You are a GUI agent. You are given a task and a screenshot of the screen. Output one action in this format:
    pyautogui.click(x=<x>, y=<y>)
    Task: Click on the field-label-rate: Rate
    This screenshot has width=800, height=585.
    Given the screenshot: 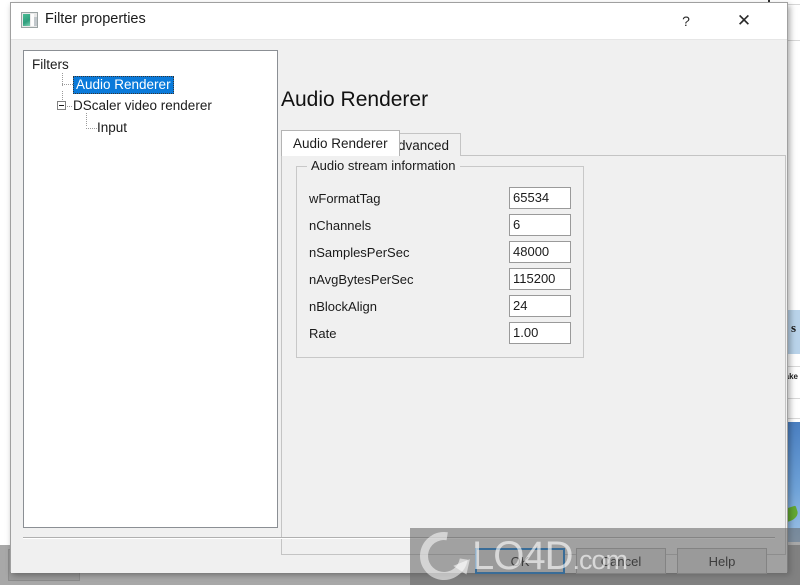 What is the action you would take?
    pyautogui.click(x=323, y=333)
    